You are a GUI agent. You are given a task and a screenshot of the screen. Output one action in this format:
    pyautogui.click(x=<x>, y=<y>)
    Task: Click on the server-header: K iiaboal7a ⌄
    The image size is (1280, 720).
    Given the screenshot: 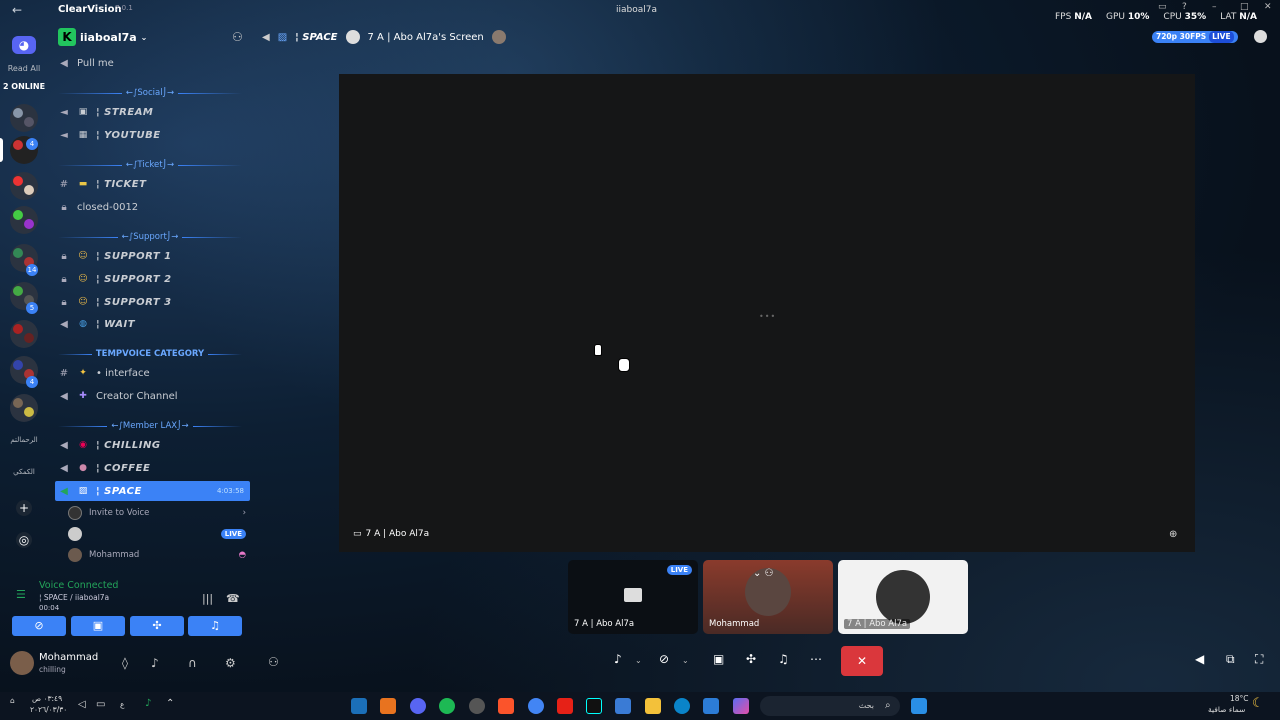 What is the action you would take?
    pyautogui.click(x=102, y=37)
    